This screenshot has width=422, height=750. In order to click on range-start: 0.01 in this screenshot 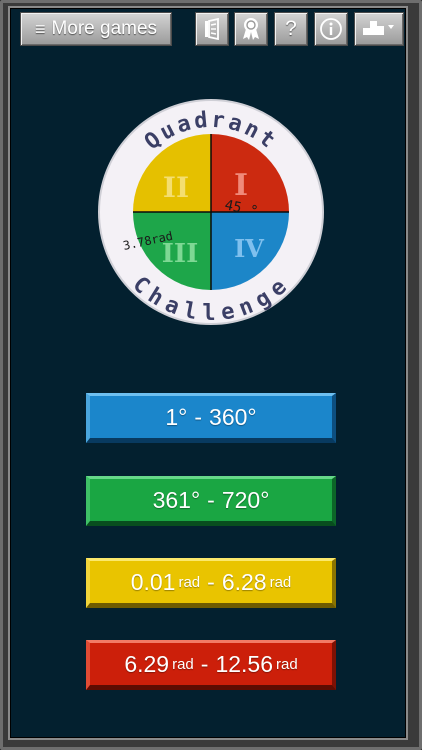, I will do `click(153, 581)`.